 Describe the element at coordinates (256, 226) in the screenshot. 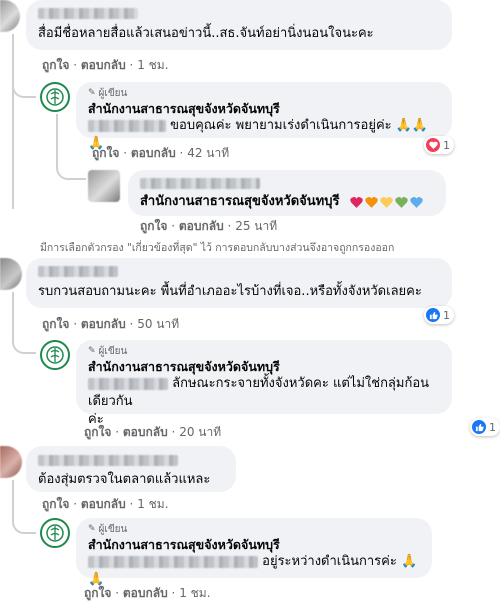

I see `timestamp: 25 นาที` at that location.